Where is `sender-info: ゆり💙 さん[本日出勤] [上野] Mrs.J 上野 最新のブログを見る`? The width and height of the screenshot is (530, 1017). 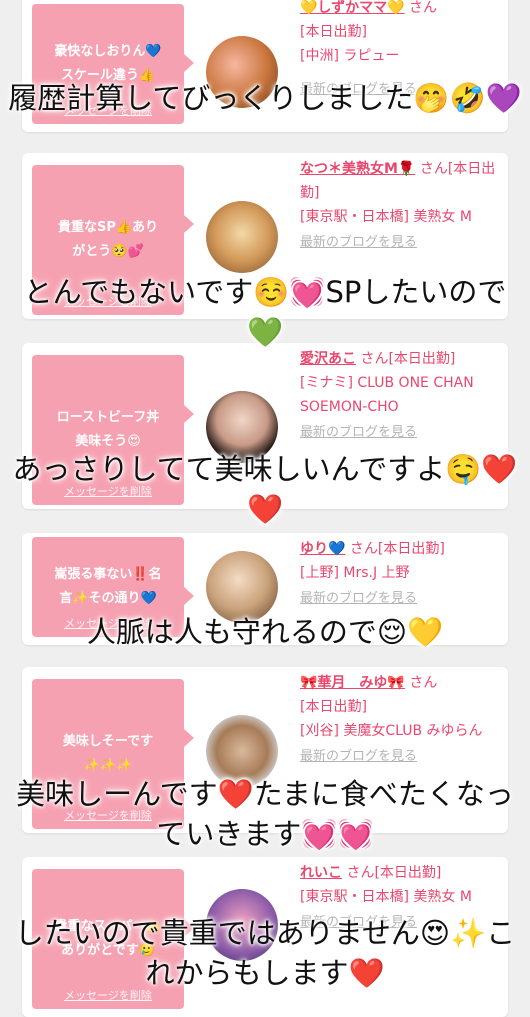 sender-info: ゆり💙 さん[本日出勤] [上野] Mrs.J 上野 最新のブログを見る is located at coordinates (399, 574).